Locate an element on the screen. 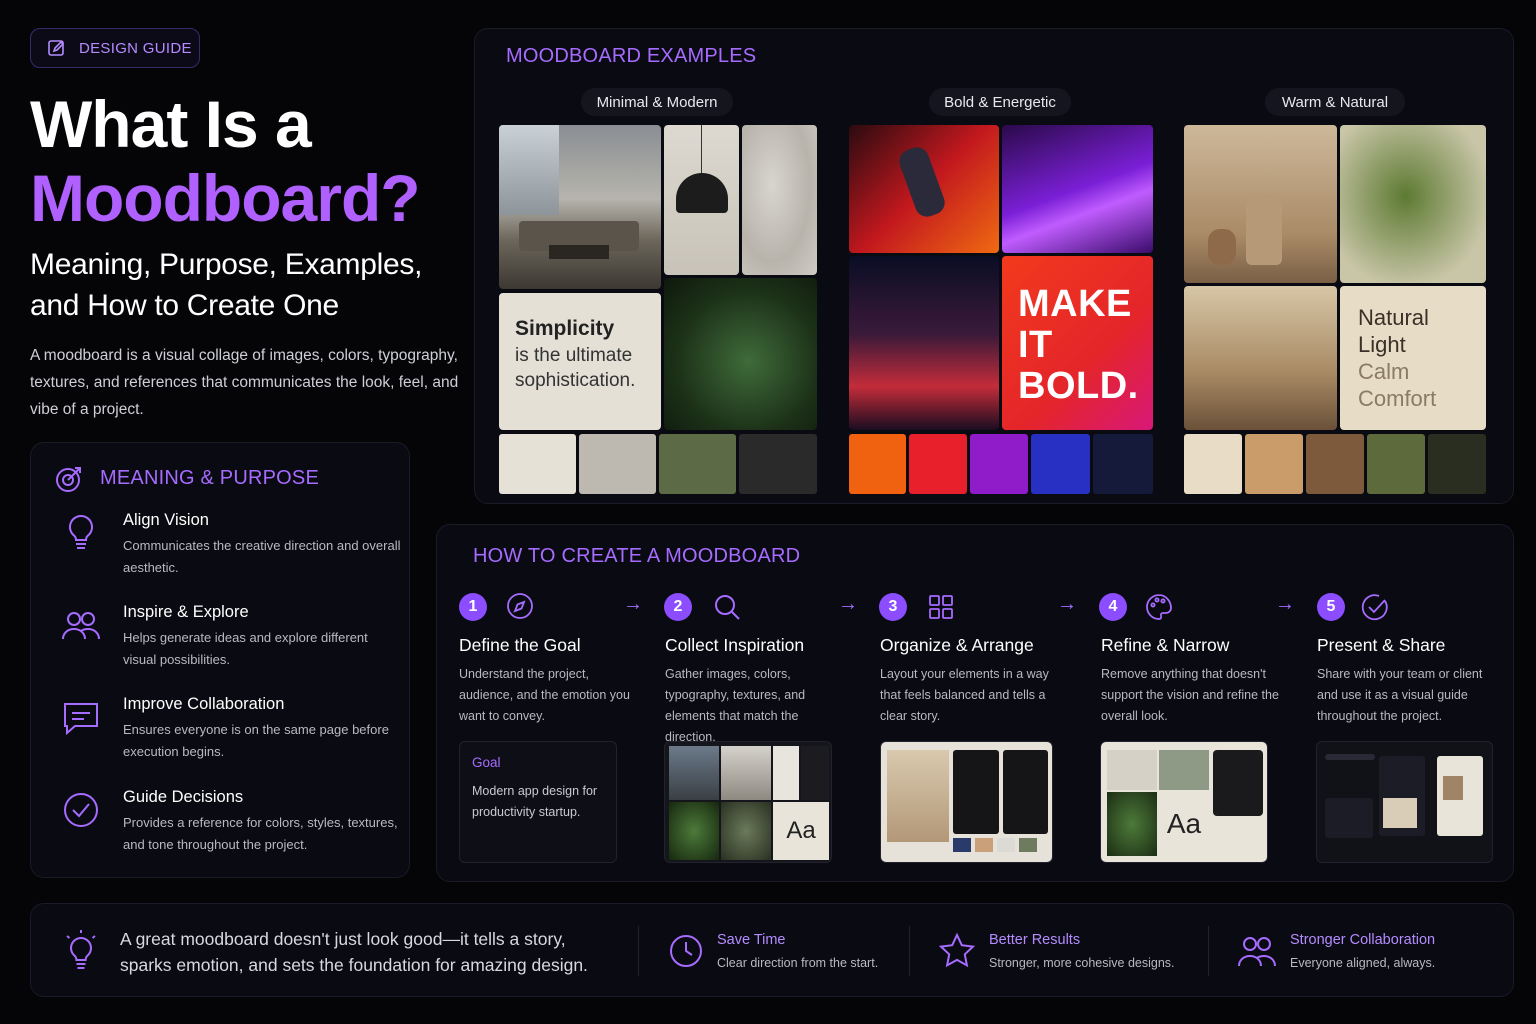  purpose-item-title: Improve Collaboration is located at coordinates (204, 704).